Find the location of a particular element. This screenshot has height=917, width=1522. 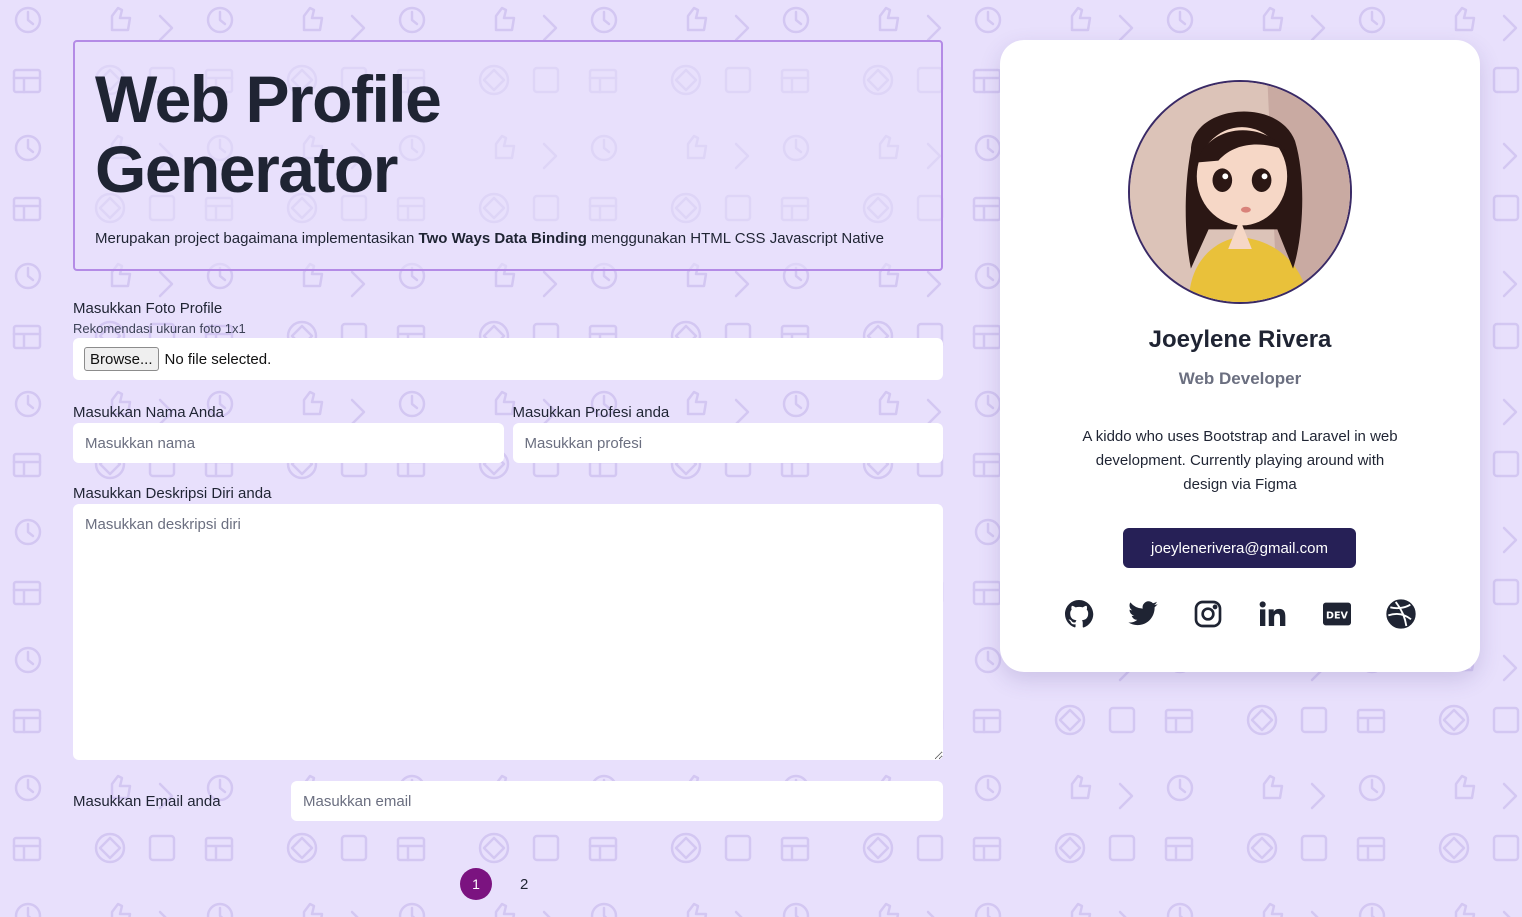

avatar is located at coordinates (1240, 192).